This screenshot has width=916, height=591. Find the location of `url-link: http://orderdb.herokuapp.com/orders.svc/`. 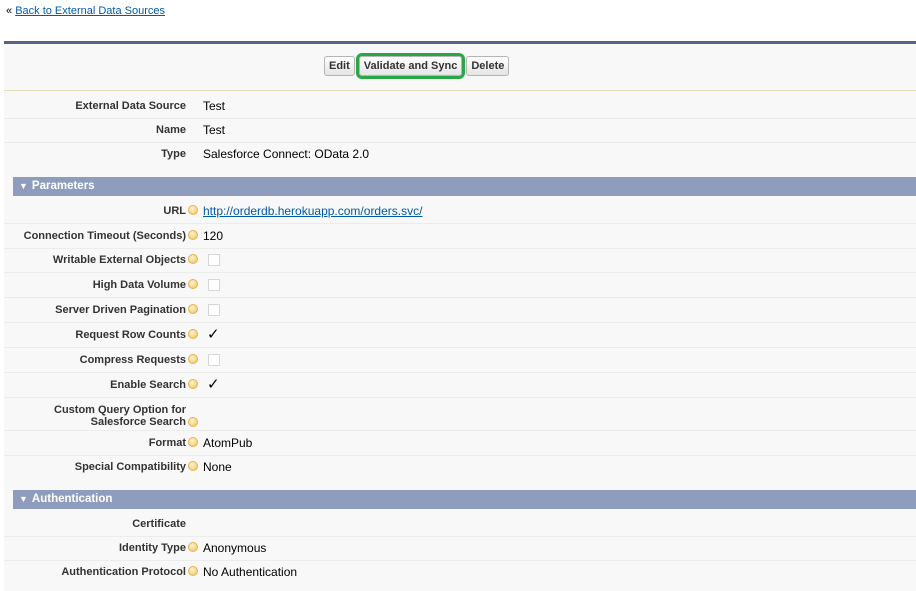

url-link: http://orderdb.herokuapp.com/orders.svc/ is located at coordinates (312, 211).